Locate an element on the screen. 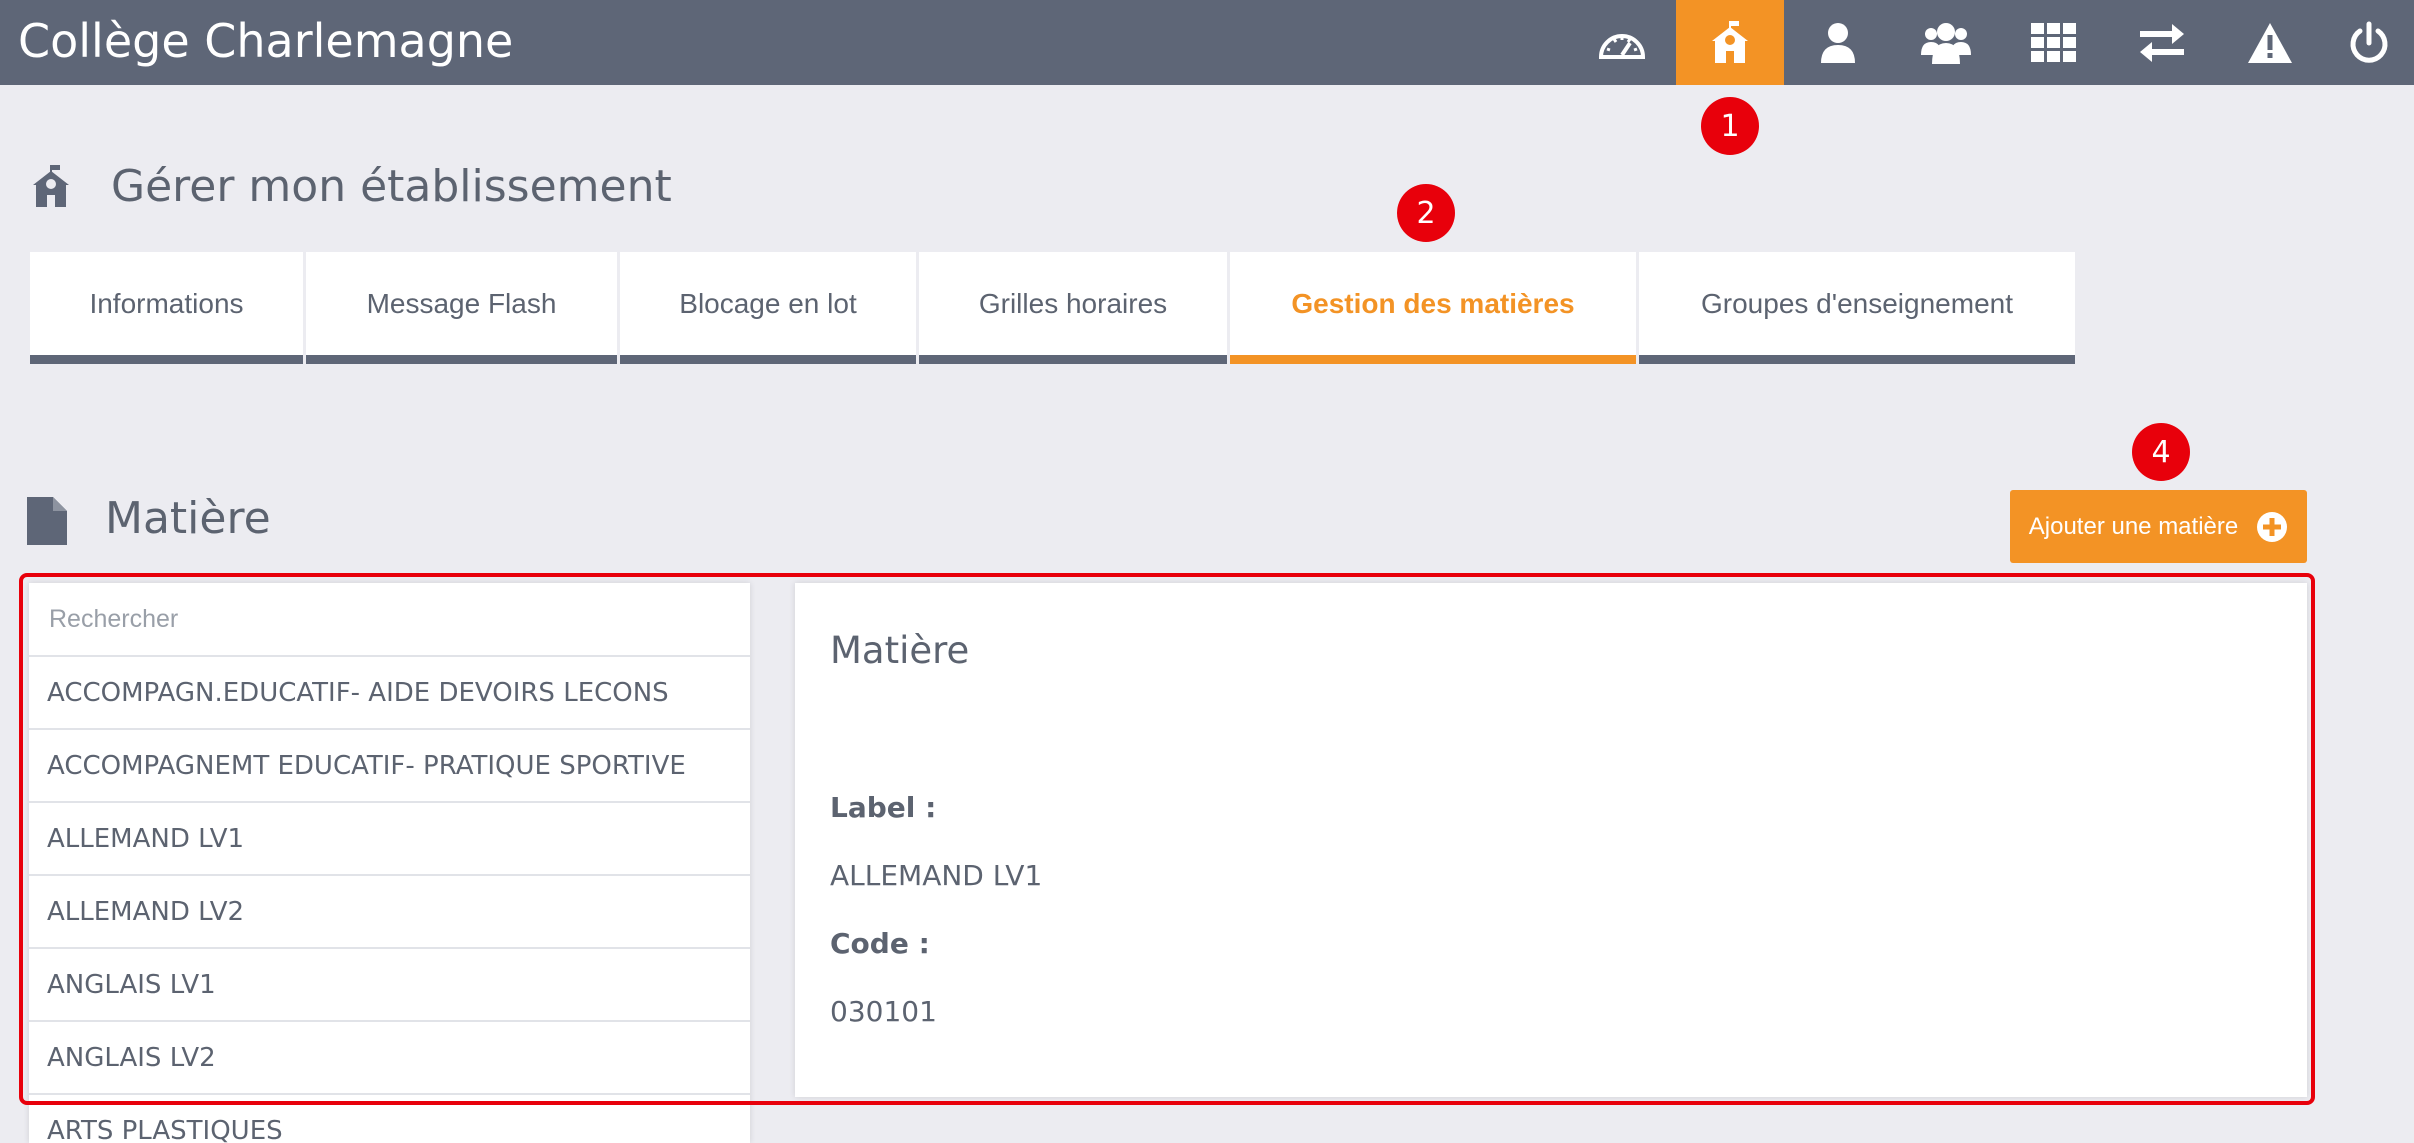 The width and height of the screenshot is (2414, 1143). add-subject-button: Ajouter une matière is located at coordinates (2158, 526).